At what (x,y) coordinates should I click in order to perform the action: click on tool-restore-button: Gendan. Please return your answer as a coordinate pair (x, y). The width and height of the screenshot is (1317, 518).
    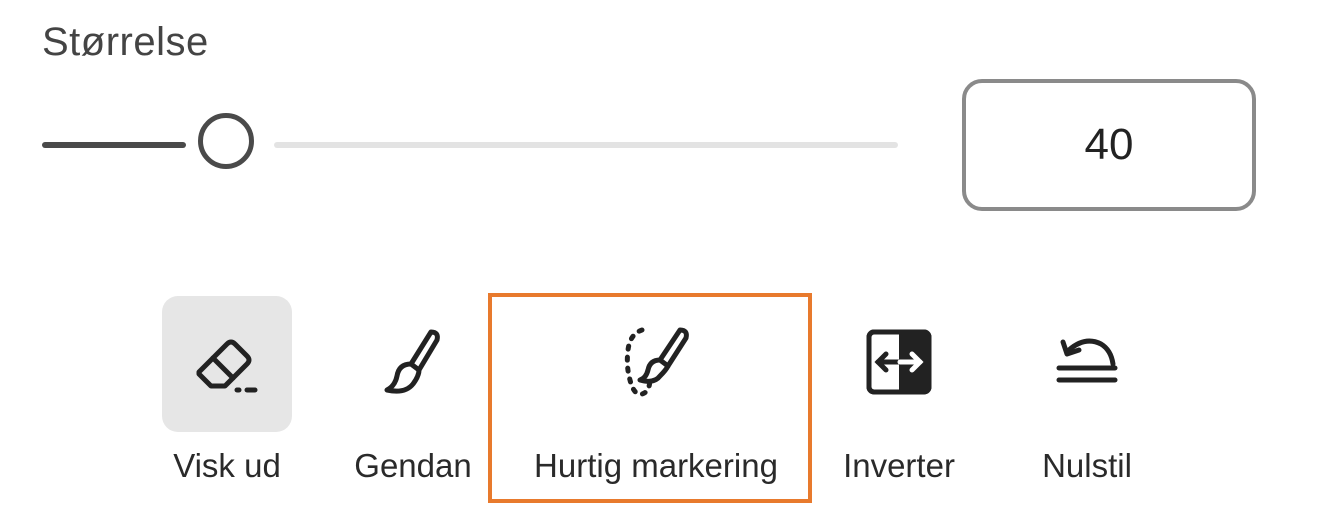
    Looking at the image, I should click on (413, 401).